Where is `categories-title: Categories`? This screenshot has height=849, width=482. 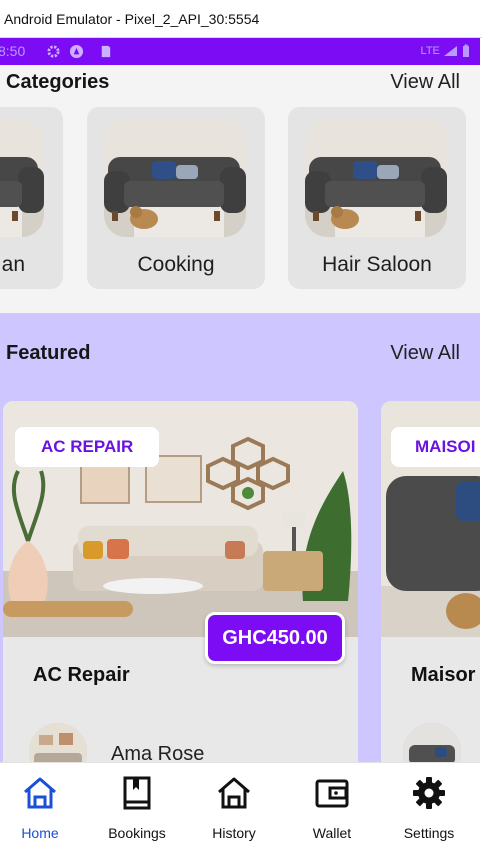
categories-title: Categories is located at coordinates (58, 81).